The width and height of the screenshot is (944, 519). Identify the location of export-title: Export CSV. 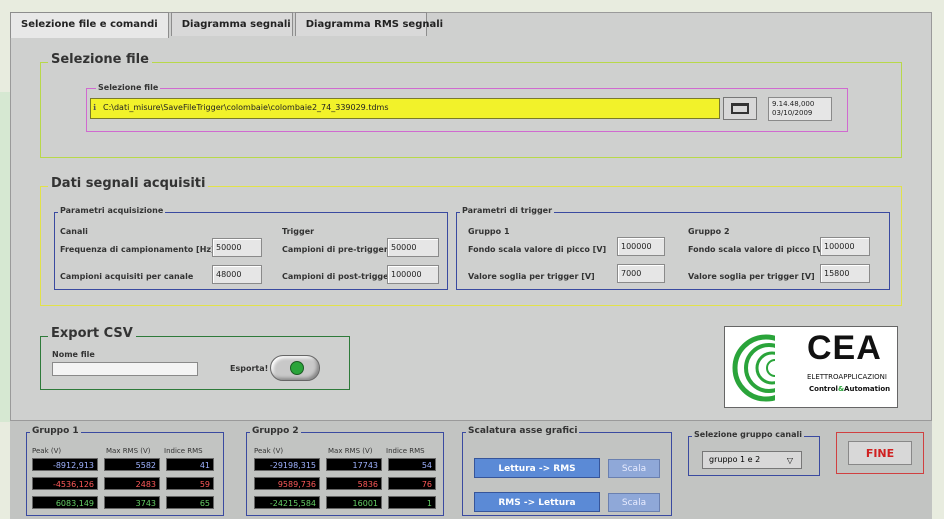
(92, 333).